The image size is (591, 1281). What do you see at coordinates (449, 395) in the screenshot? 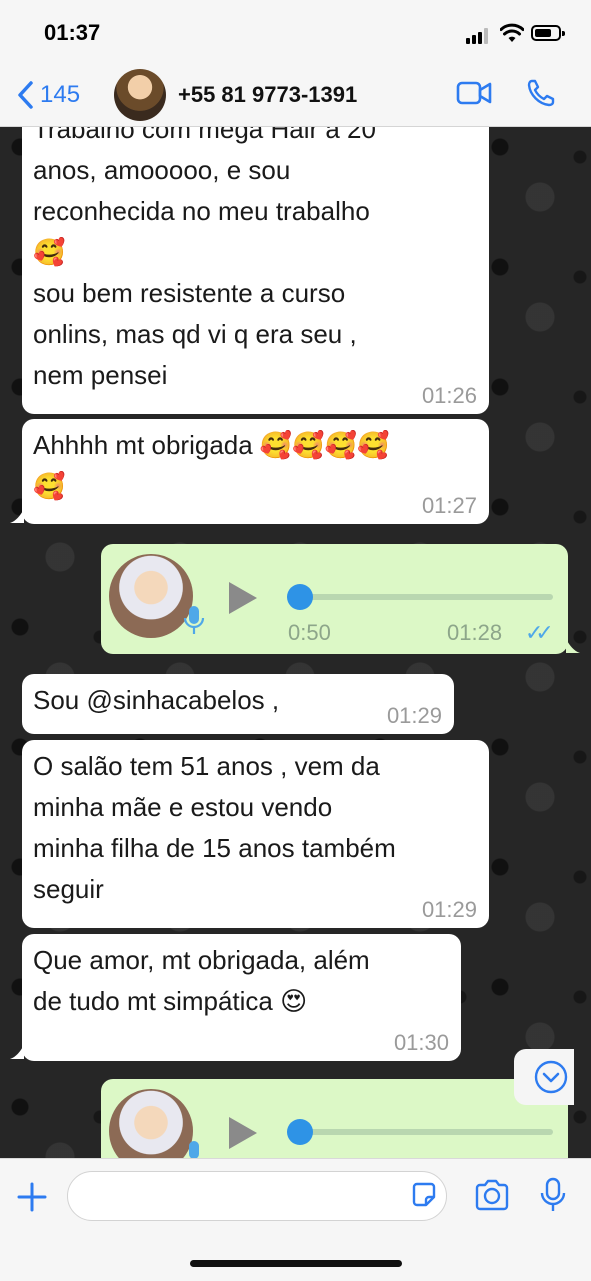
I see `message-time: 01:26` at bounding box center [449, 395].